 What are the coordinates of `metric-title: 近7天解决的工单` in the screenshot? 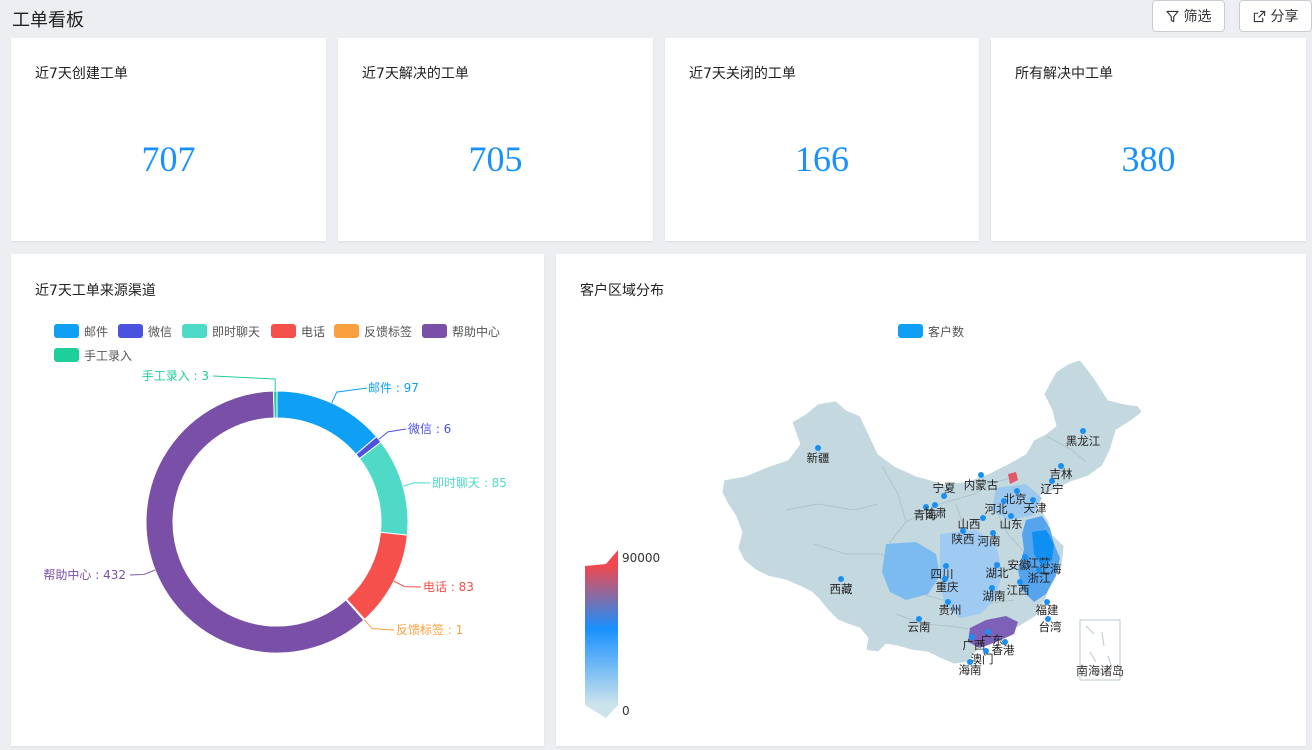 It's located at (415, 74).